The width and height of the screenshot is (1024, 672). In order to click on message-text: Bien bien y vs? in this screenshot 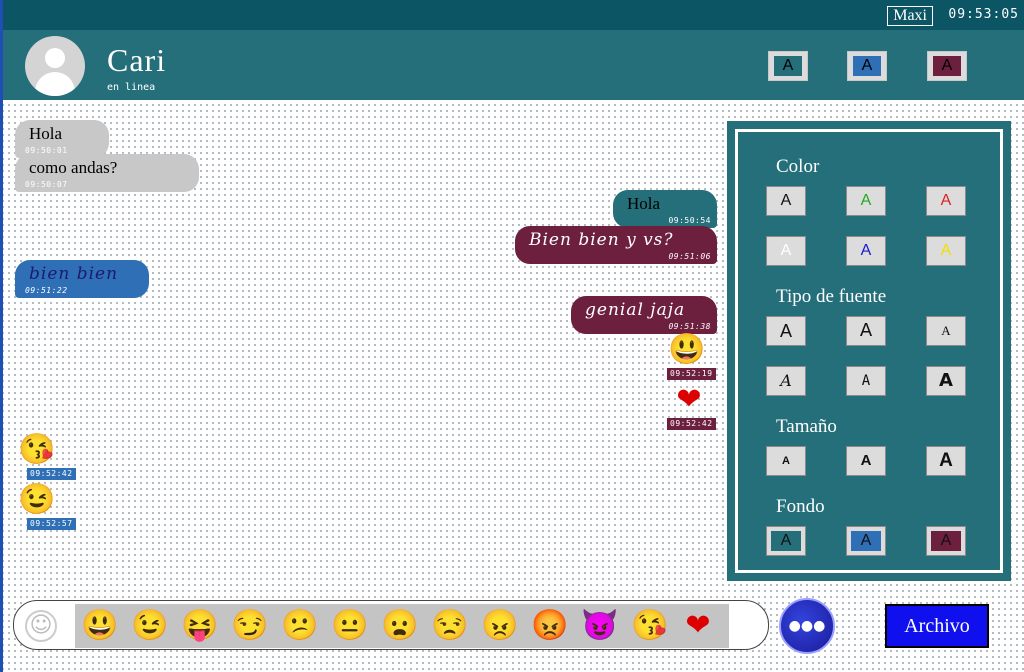, I will do `click(601, 240)`.